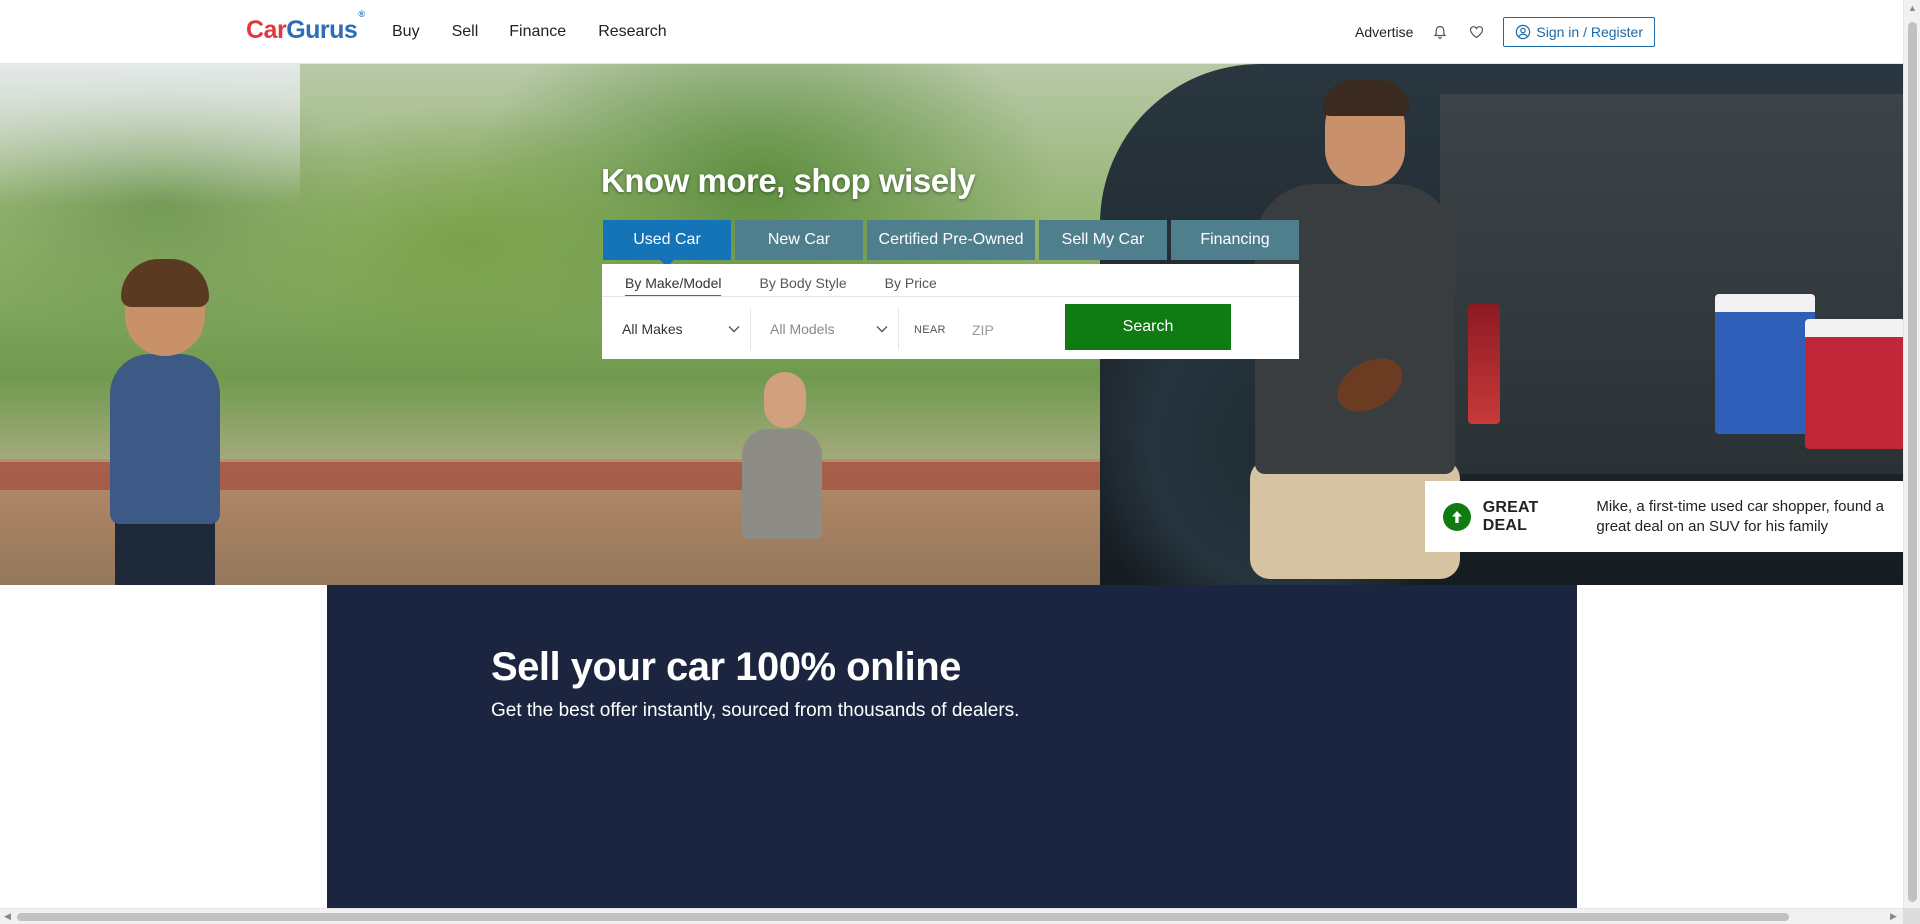  I want to click on main-nav: Buy Sell Finance Research, so click(545, 32).